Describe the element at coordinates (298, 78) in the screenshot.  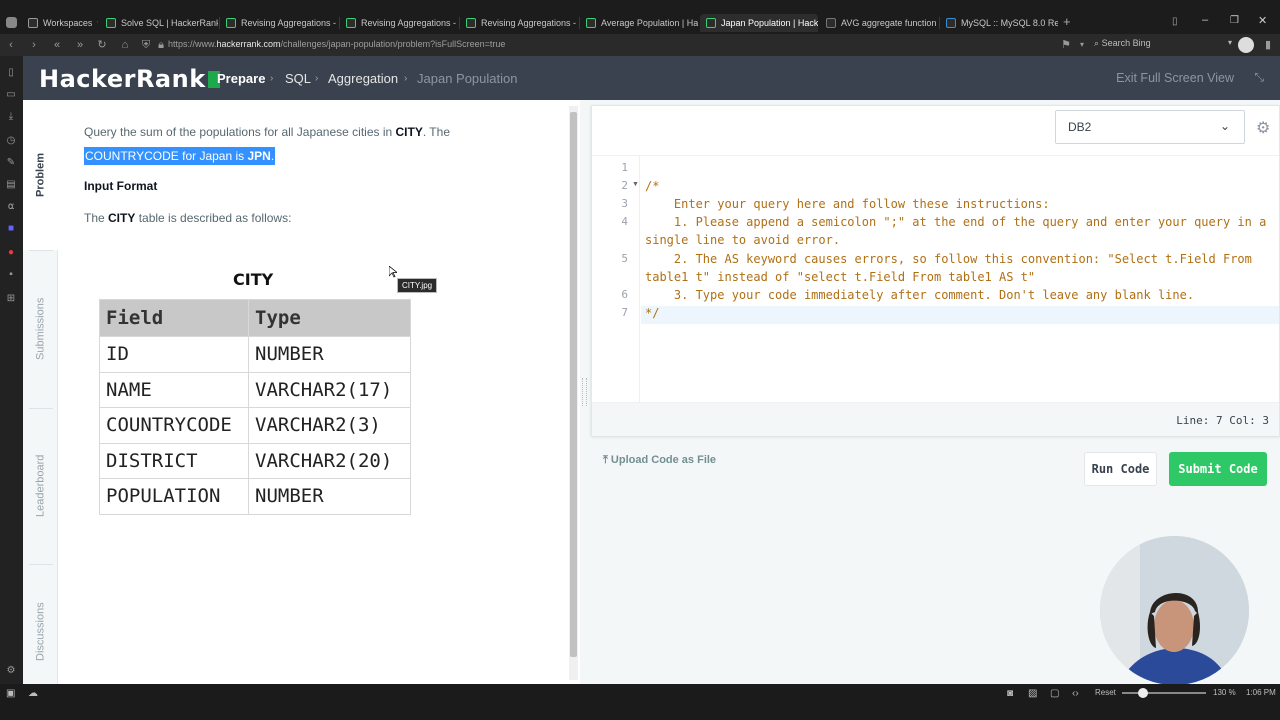
I see `breadcrumb-sql: SQL` at that location.